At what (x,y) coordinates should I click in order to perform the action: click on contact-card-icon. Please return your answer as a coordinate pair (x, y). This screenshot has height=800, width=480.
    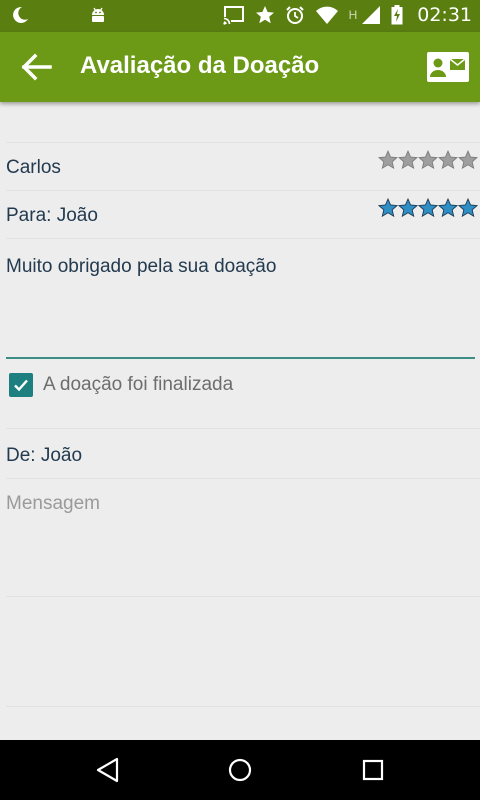
    Looking at the image, I should click on (448, 67).